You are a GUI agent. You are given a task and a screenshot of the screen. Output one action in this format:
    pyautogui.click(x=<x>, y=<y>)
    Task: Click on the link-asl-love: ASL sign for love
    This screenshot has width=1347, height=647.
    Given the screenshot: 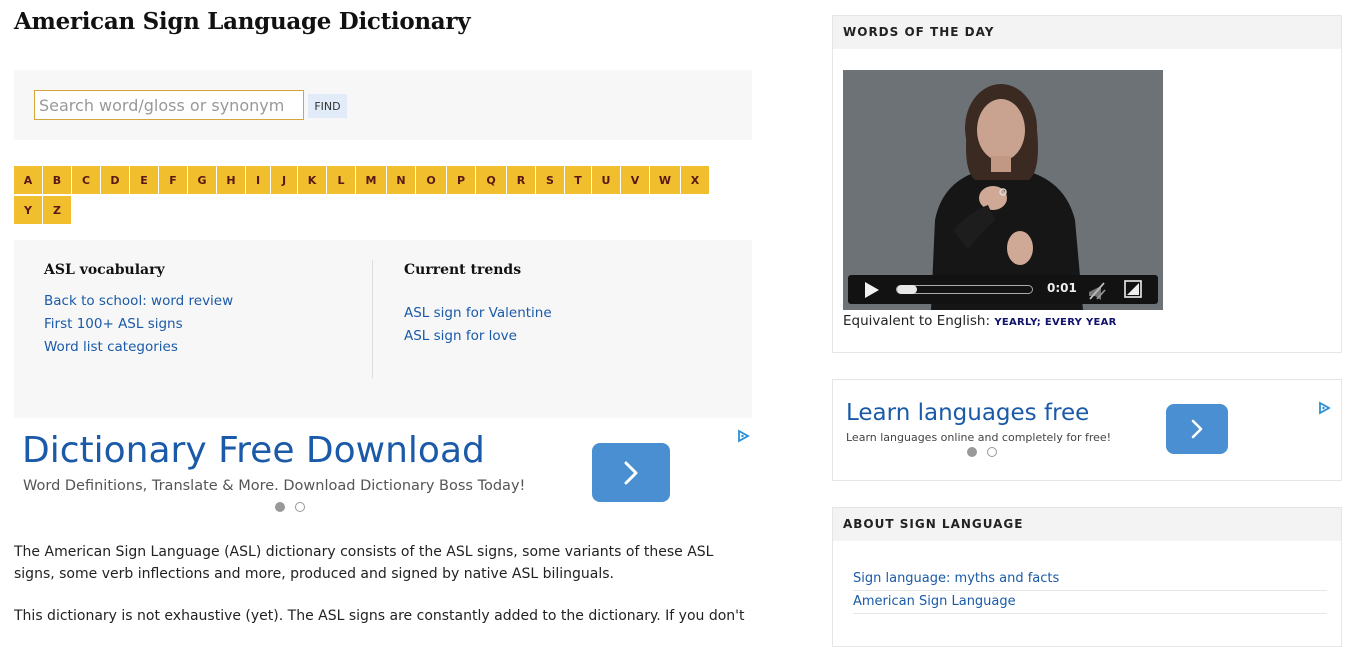 What is the action you would take?
    pyautogui.click(x=478, y=336)
    